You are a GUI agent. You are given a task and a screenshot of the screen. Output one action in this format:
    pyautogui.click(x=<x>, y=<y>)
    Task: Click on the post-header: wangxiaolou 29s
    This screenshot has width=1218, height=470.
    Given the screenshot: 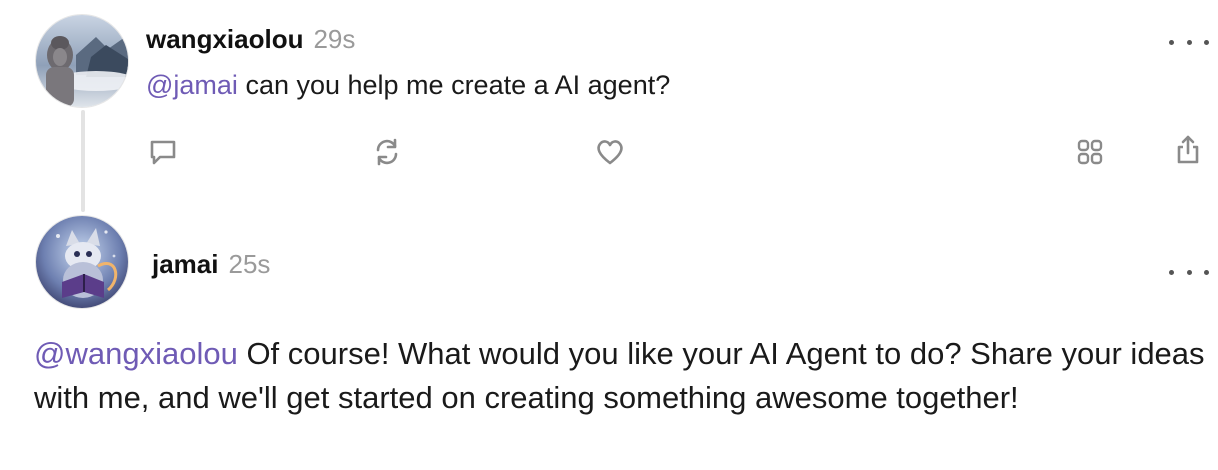 What is the action you would take?
    pyautogui.click(x=250, y=39)
    